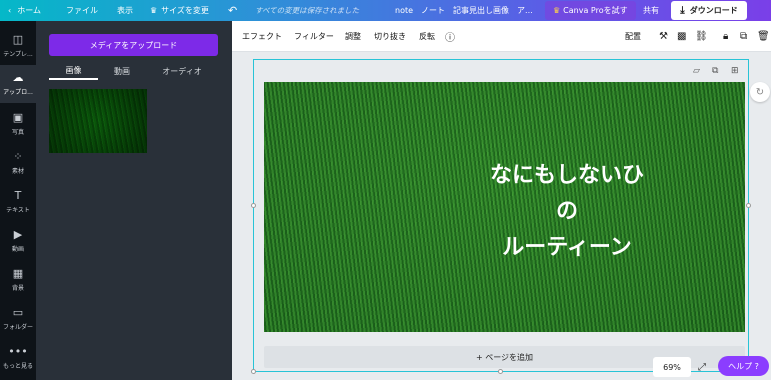 The height and width of the screenshot is (380, 771). What do you see at coordinates (760, 92) in the screenshot?
I see `rotate-icon: ↻` at bounding box center [760, 92].